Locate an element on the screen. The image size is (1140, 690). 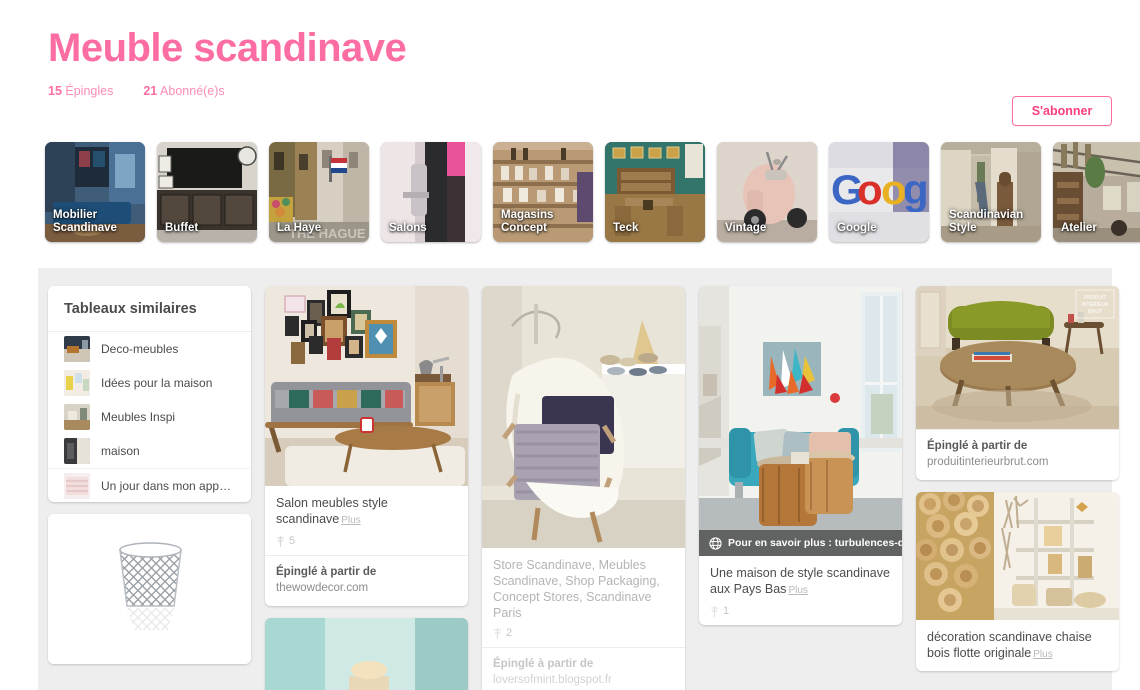
globe-icon is located at coordinates (715, 543).